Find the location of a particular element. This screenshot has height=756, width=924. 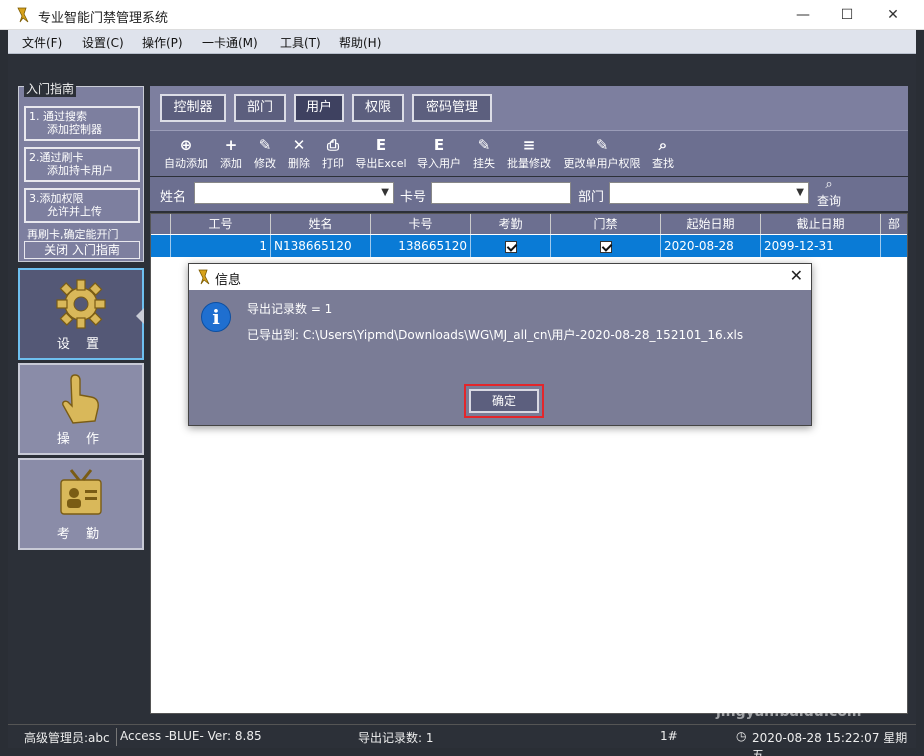

window-title: 专业智能门禁管理系统 is located at coordinates (103, 18).